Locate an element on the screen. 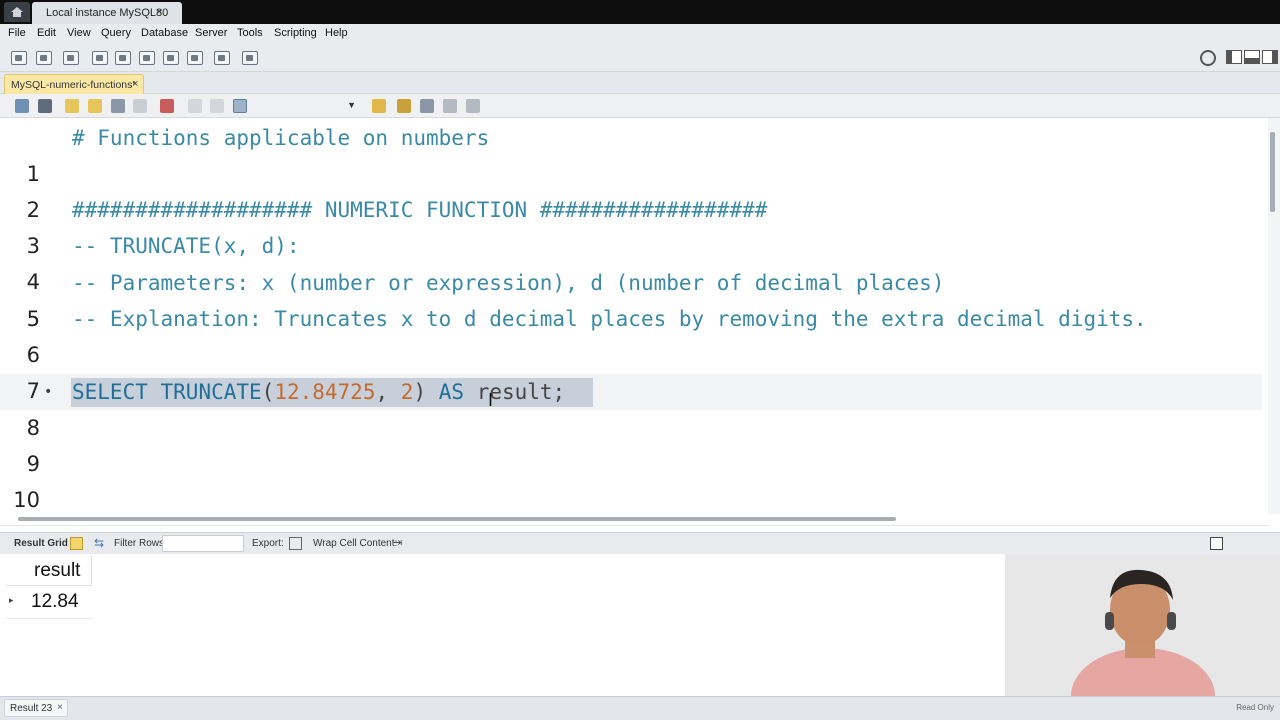 The width and height of the screenshot is (1280, 720). open-file-icon is located at coordinates (22, 106).